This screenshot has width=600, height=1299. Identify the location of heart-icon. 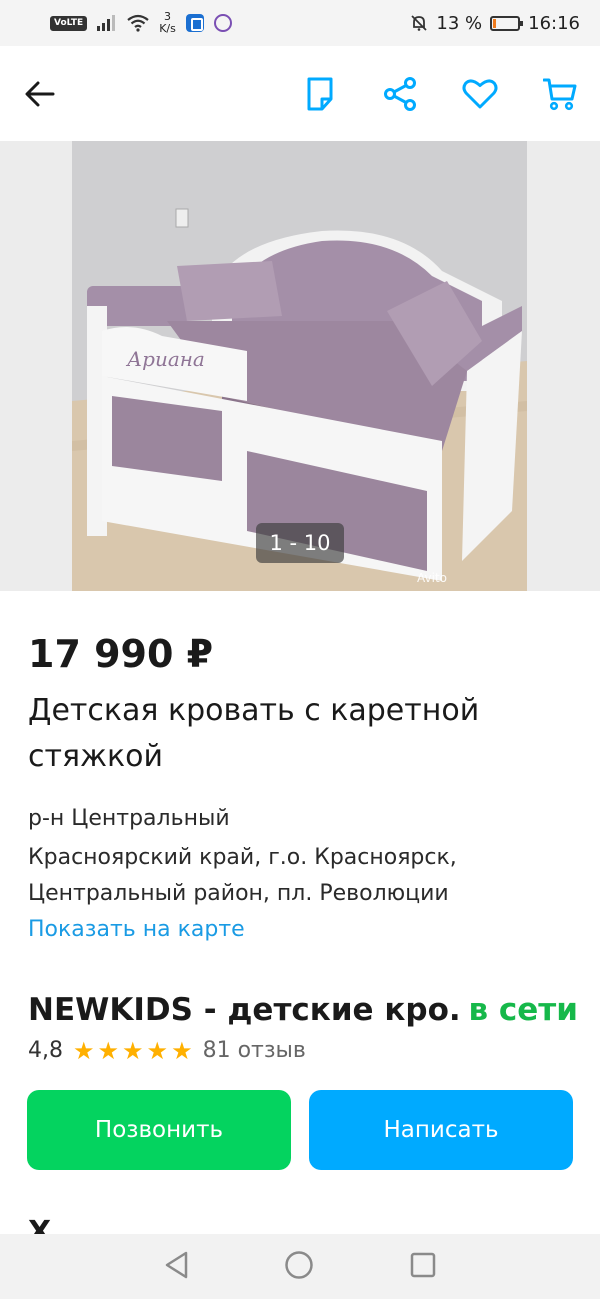
(480, 93).